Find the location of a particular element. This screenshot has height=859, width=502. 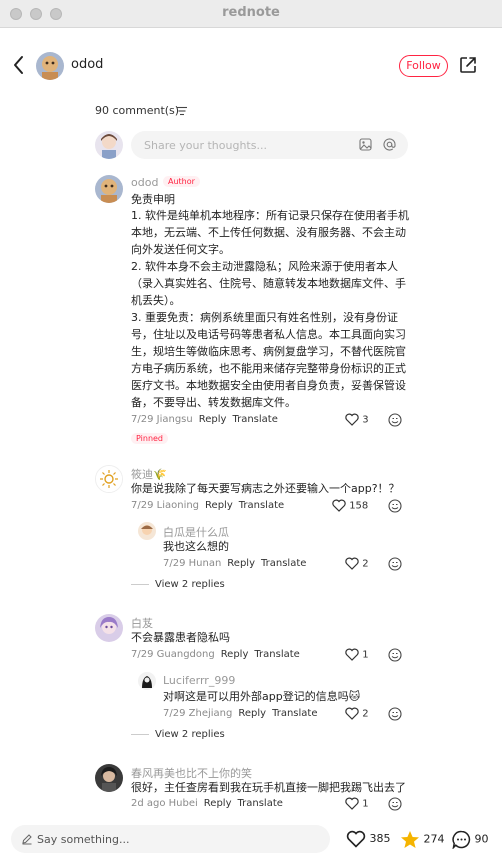

post-comment-button: 90 is located at coordinates (470, 840).